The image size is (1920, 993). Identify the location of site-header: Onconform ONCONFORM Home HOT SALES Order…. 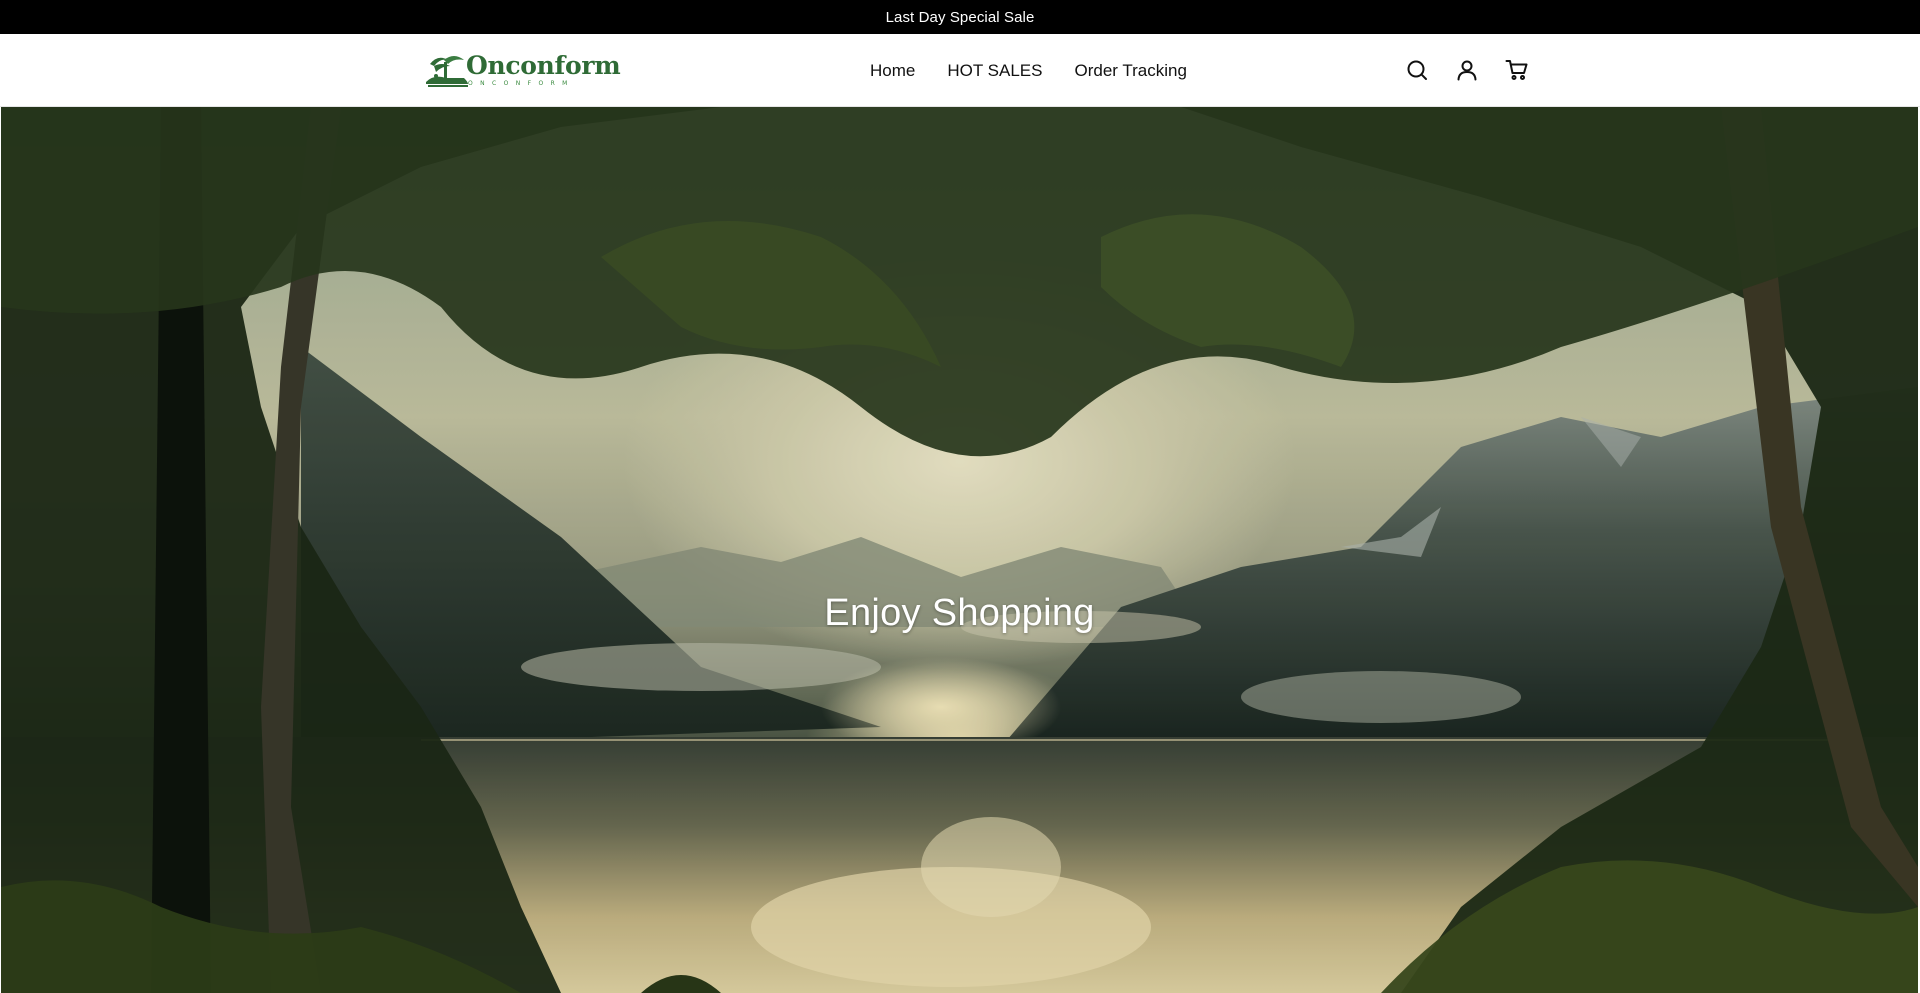
(960, 70).